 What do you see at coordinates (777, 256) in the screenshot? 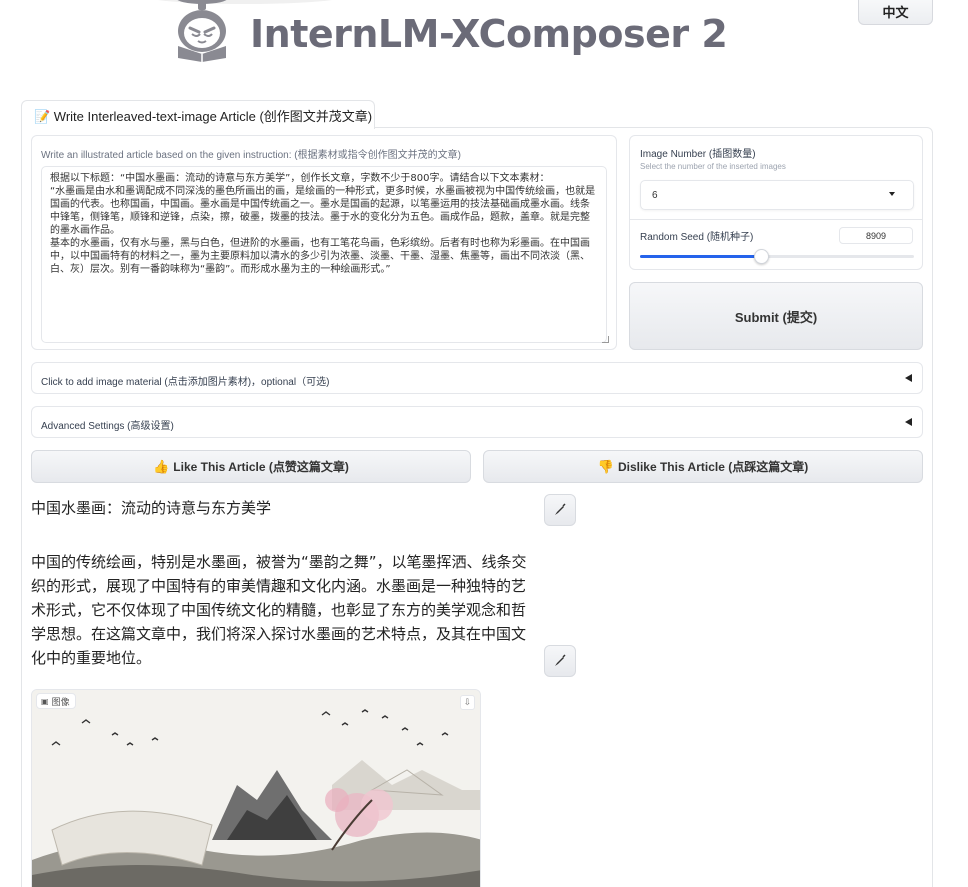
I see `seed-slider` at bounding box center [777, 256].